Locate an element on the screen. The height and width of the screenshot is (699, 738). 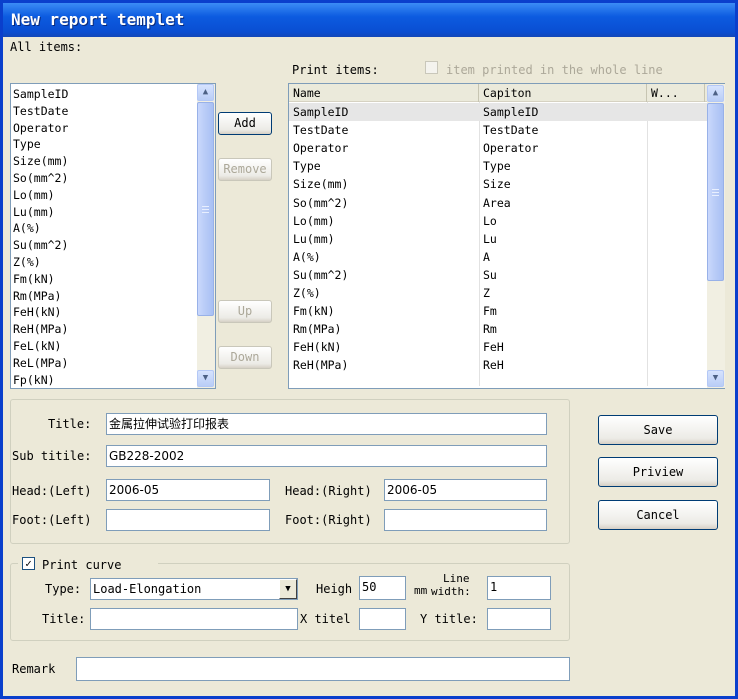
list-item: Lu(mm) is located at coordinates (102, 212).